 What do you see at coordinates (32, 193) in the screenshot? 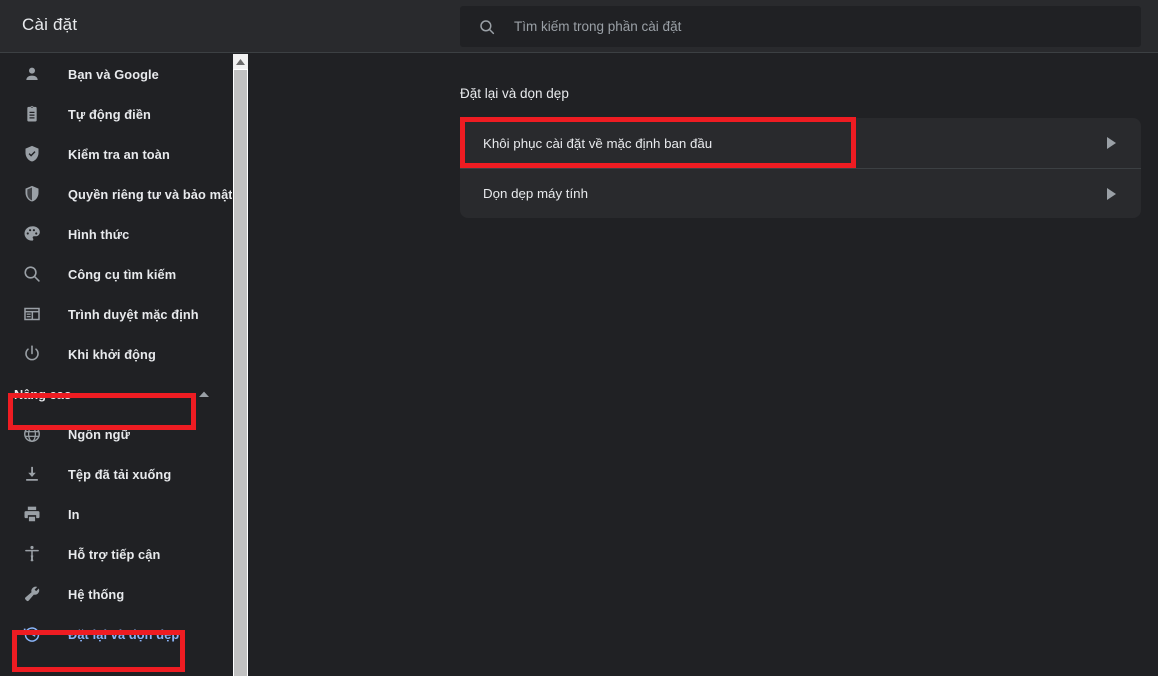
I see `shield-icon` at bounding box center [32, 193].